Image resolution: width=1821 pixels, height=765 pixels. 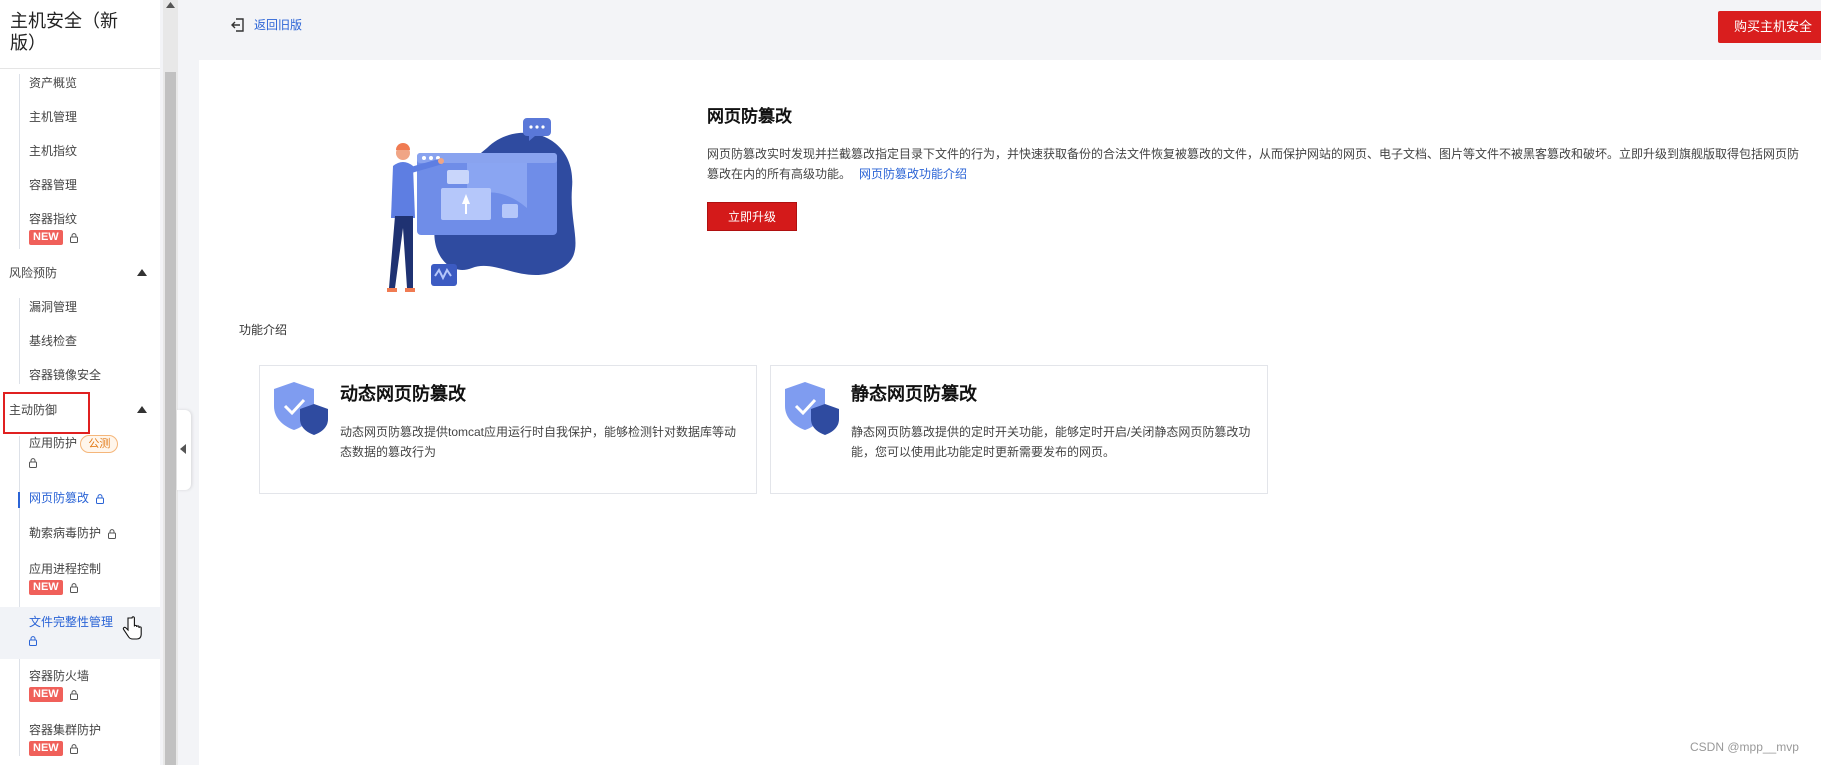 What do you see at coordinates (1008, 29) in the screenshot?
I see `top-bar` at bounding box center [1008, 29].